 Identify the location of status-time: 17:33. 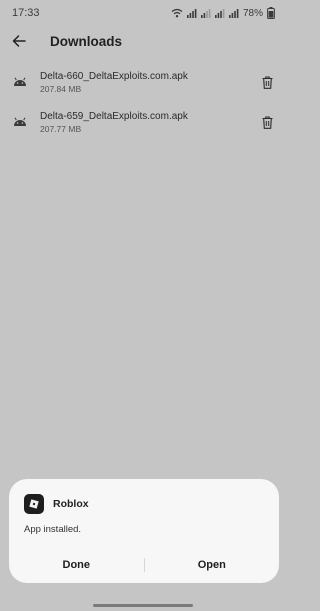
(26, 13).